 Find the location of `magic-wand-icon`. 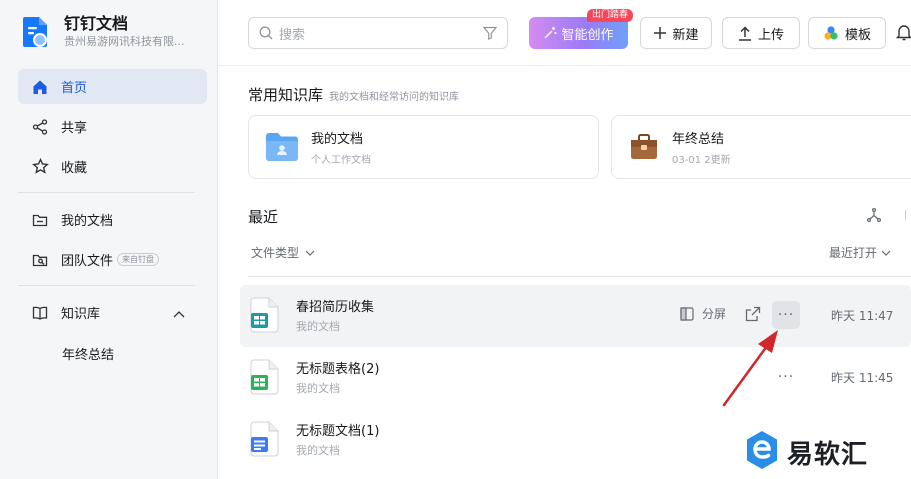

magic-wand-icon is located at coordinates (550, 33).